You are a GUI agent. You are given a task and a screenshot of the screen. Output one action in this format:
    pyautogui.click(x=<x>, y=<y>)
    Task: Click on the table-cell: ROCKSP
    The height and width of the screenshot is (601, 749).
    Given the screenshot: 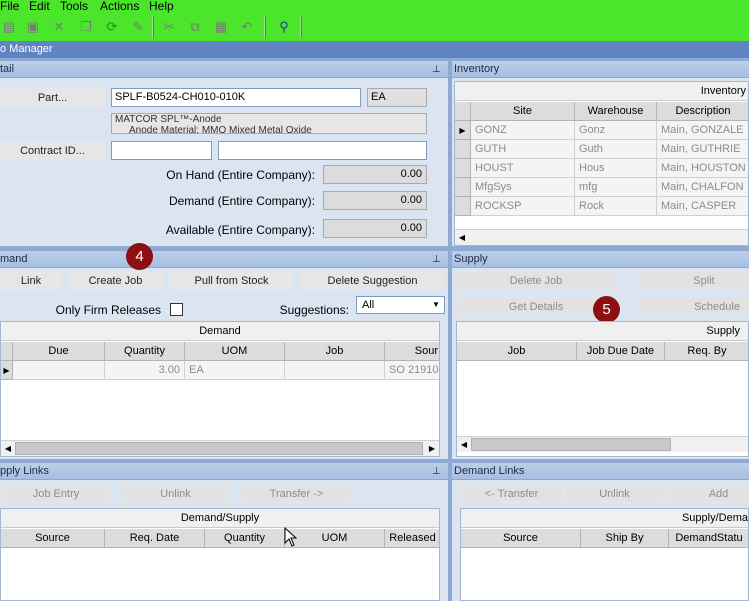 What is the action you would take?
    pyautogui.click(x=523, y=206)
    